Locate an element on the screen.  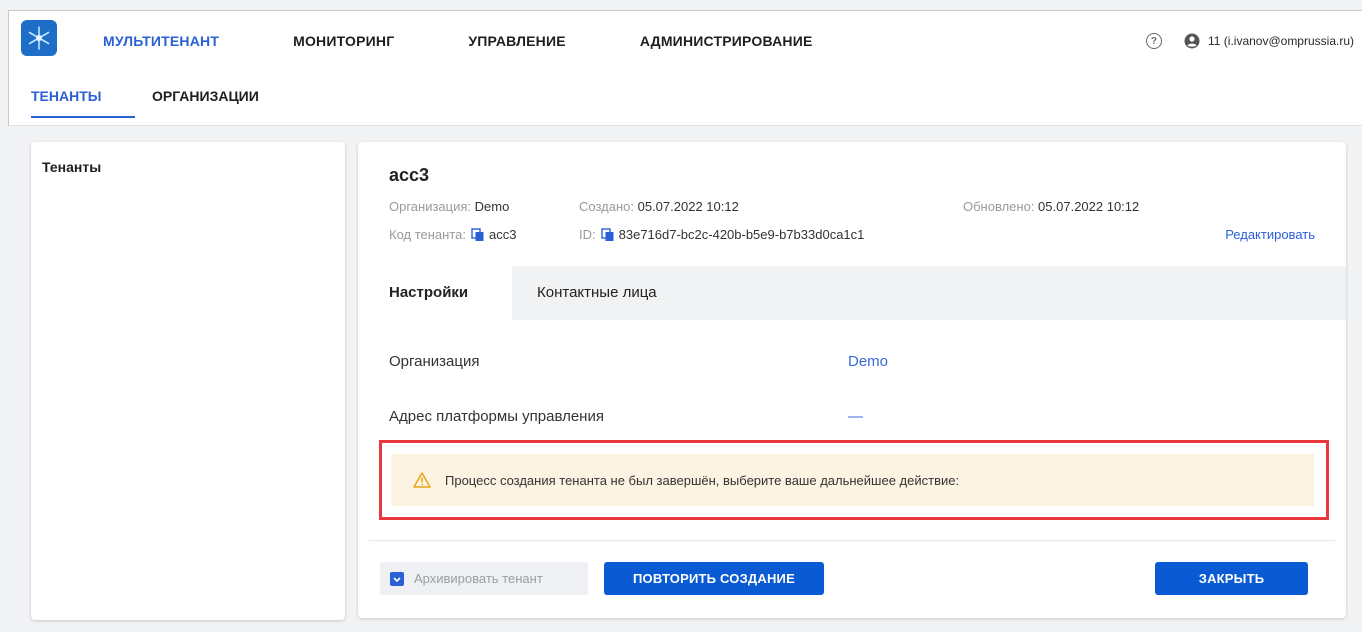
tenant-id-meta: ID: 83e716d7-bc2c-420b-b5e9-b7b33d0ca1c1 is located at coordinates (721, 234).